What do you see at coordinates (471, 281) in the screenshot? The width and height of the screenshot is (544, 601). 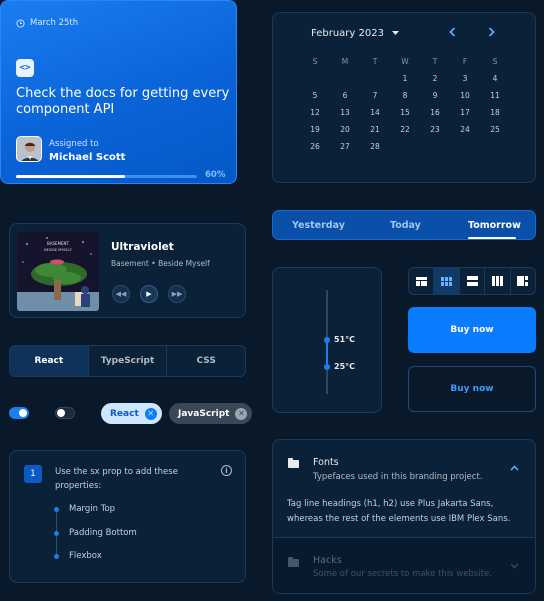 I see `view-agenda-button` at bounding box center [471, 281].